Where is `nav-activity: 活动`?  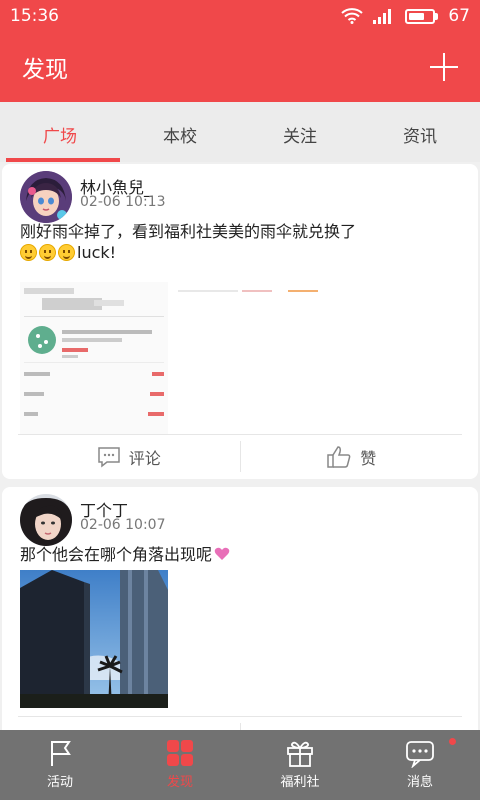
nav-activity: 活动 is located at coordinates (60, 765).